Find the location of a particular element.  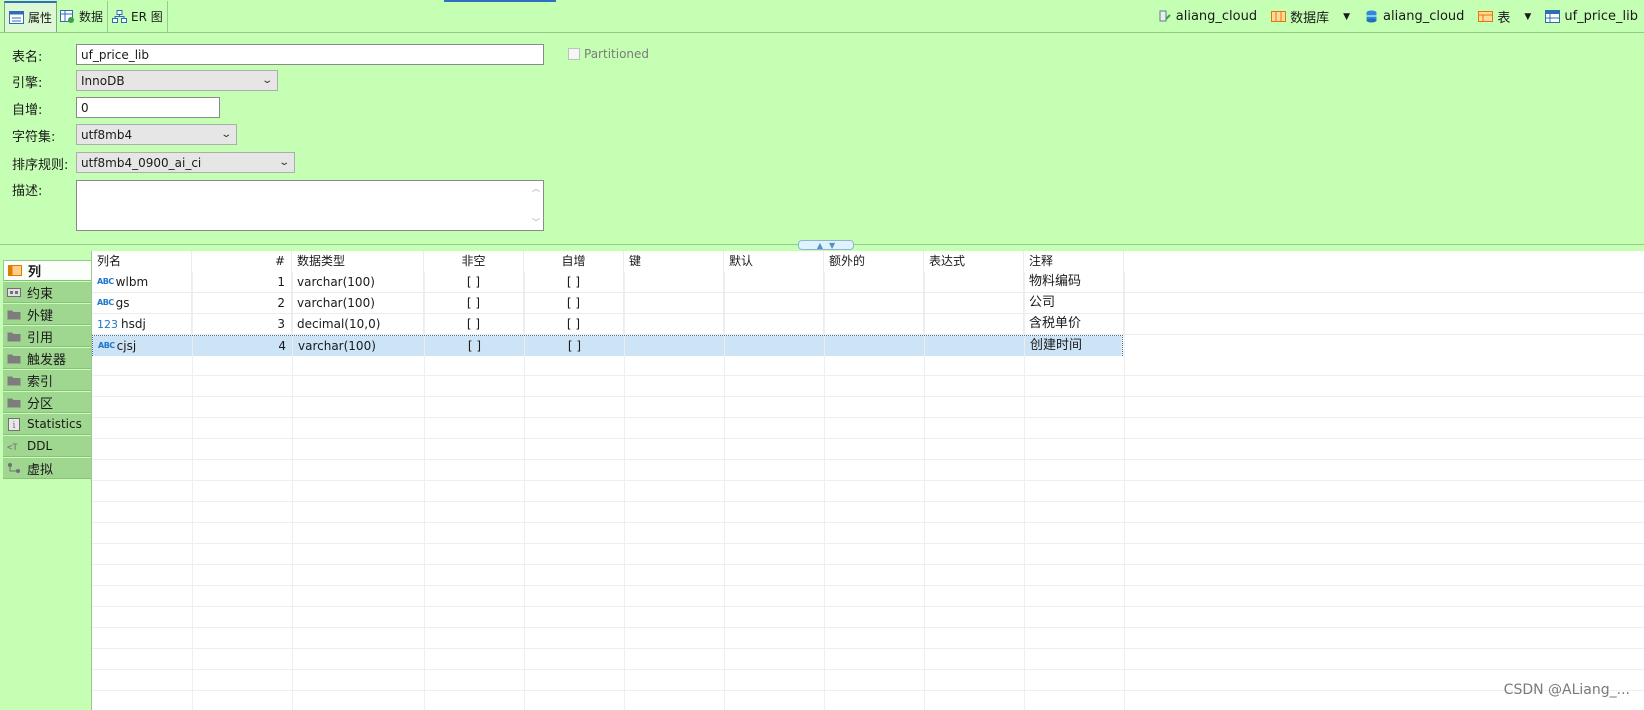

table-icon is located at coordinates (1553, 16).